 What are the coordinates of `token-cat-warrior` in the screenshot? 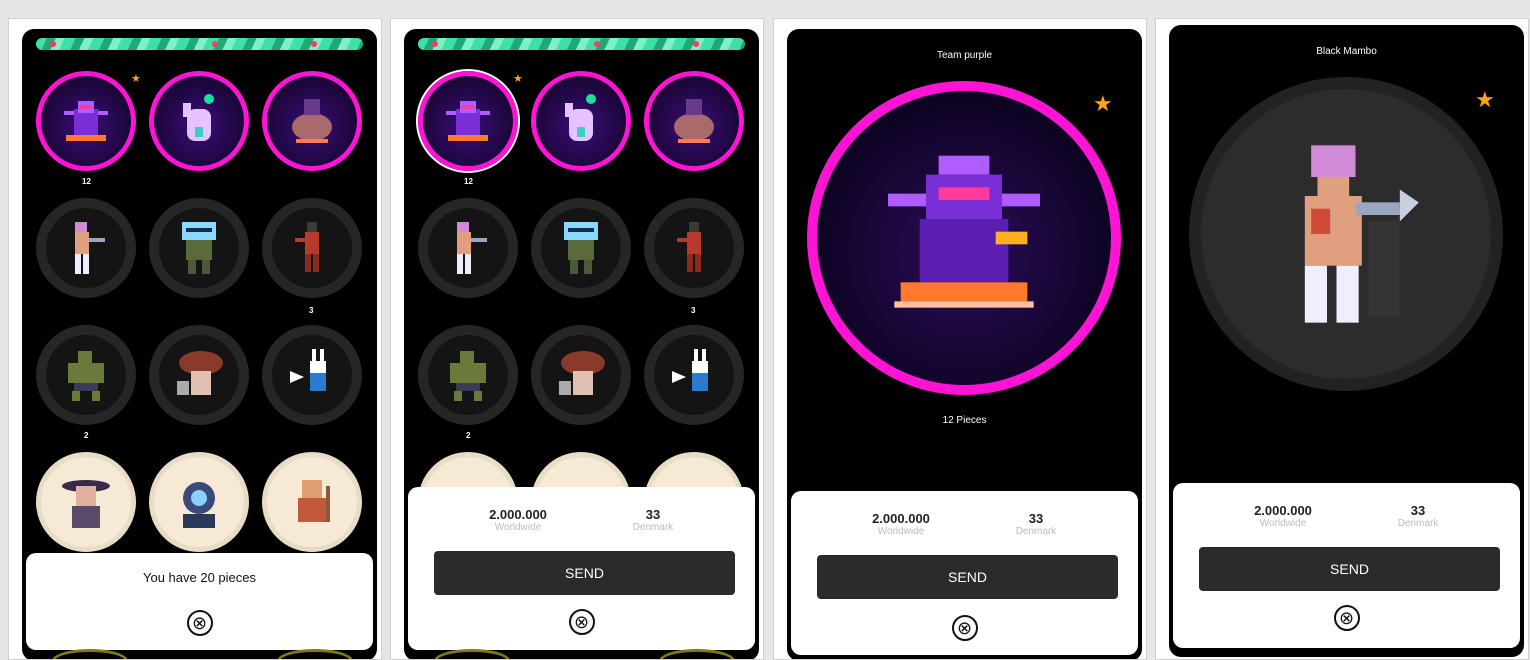 It's located at (312, 502).